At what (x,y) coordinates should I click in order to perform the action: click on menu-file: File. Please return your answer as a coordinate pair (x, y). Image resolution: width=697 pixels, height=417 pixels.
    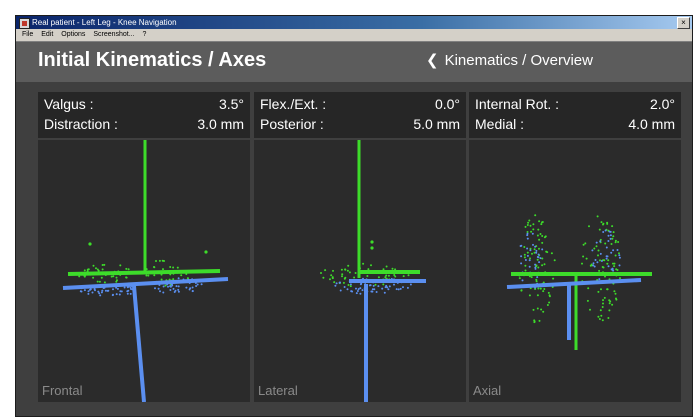
    Looking at the image, I should click on (27, 34).